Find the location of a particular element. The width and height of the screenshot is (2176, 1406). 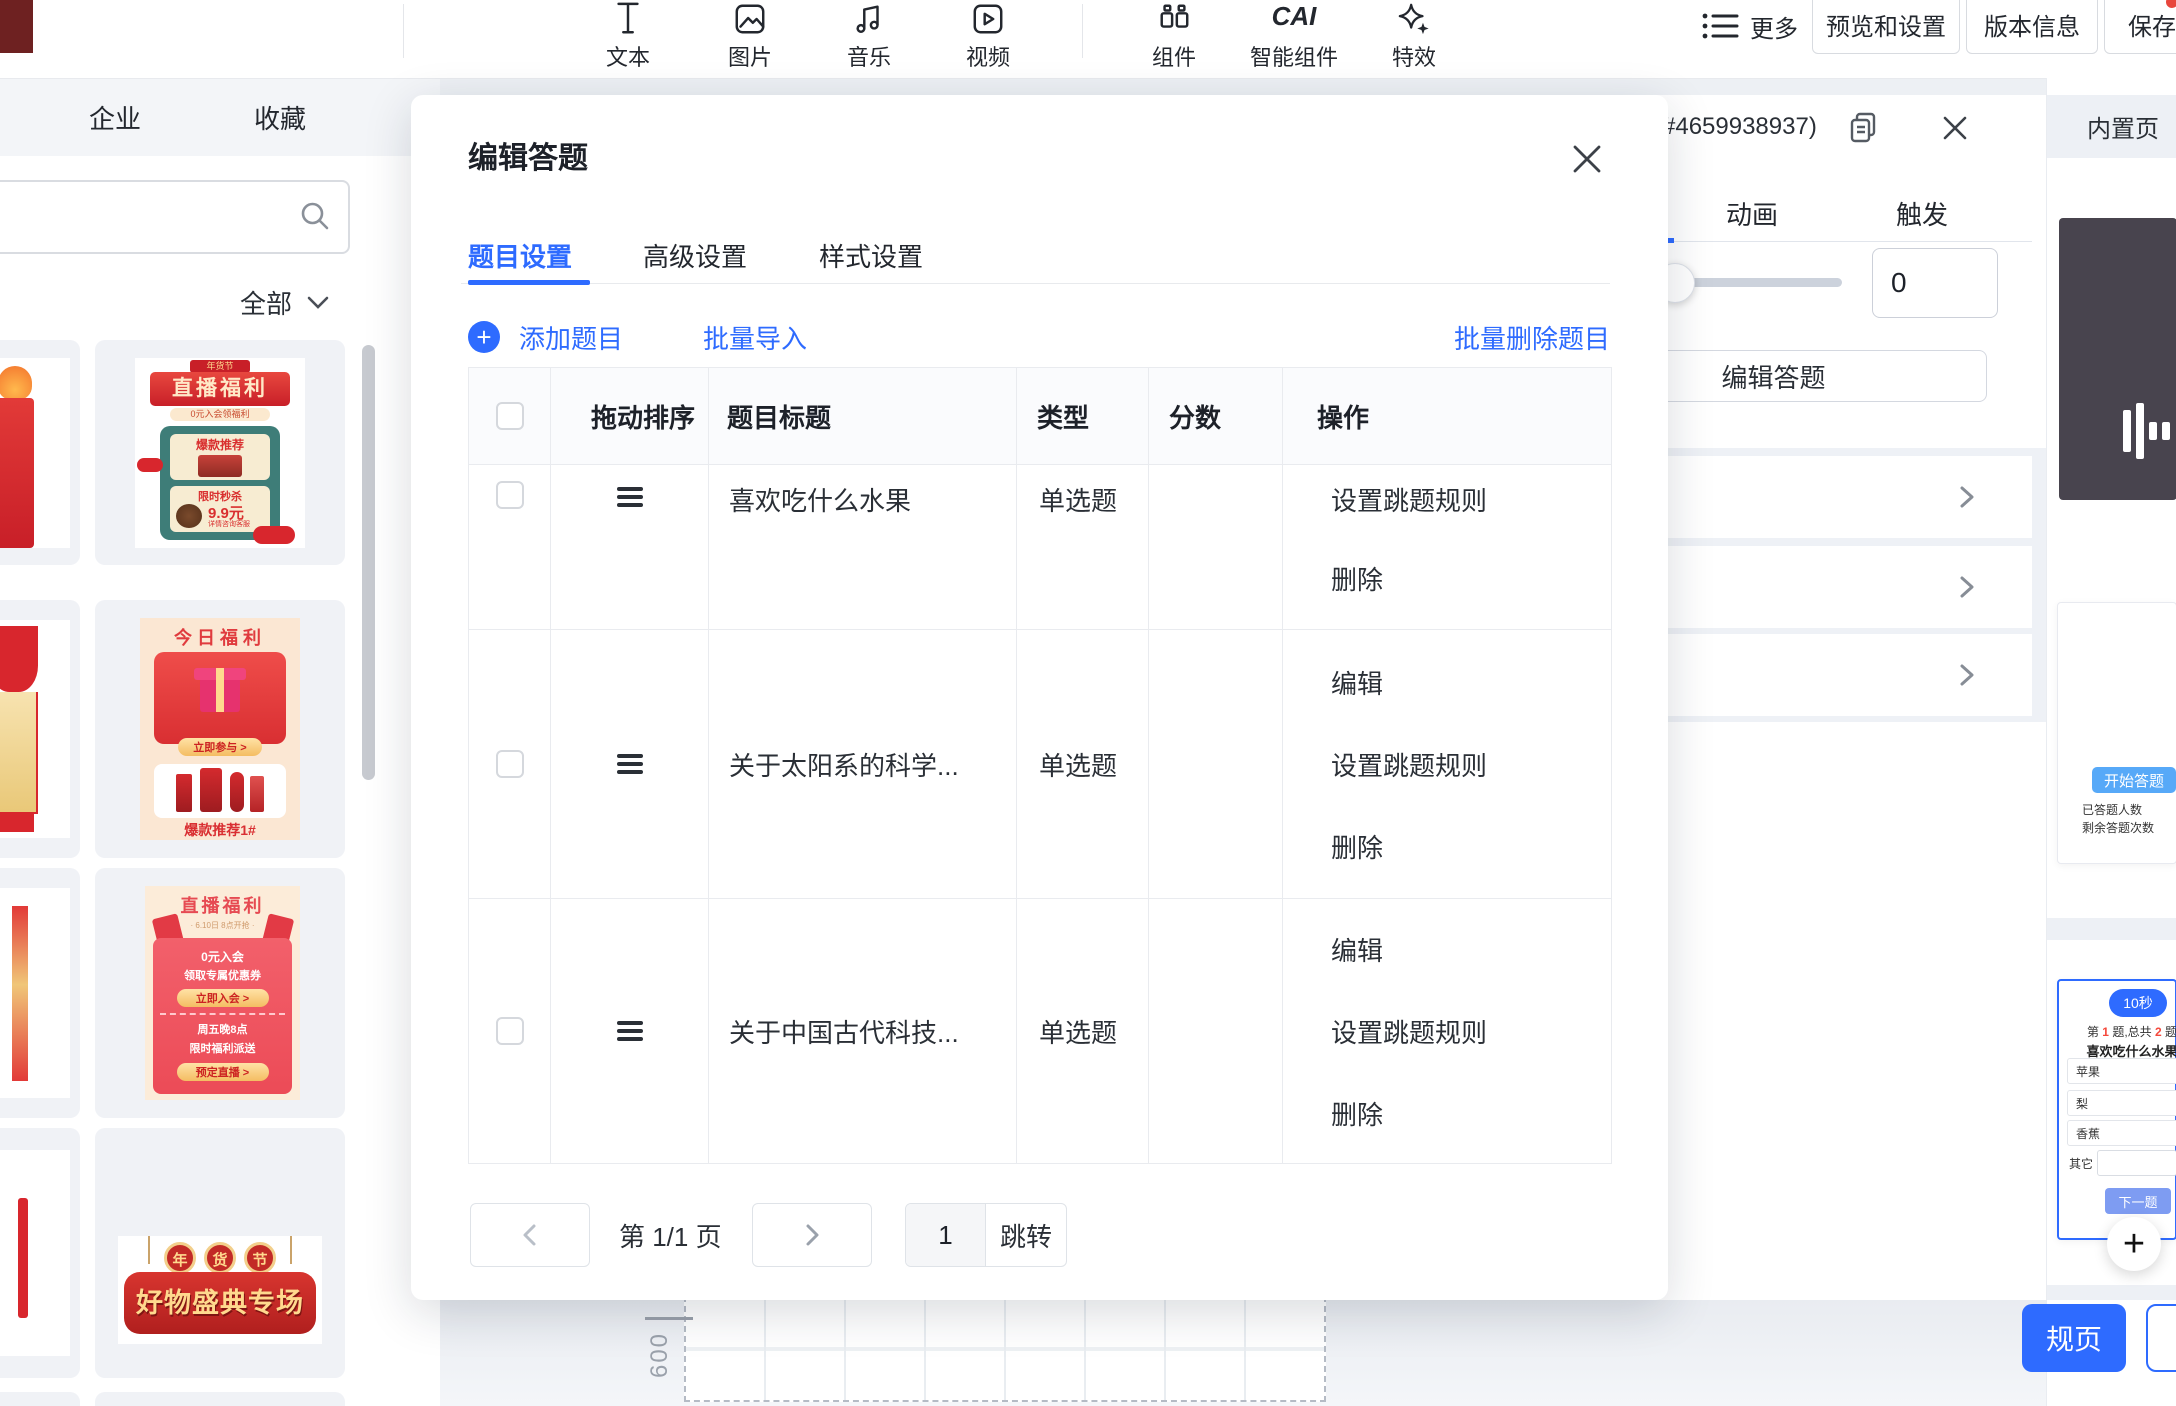

version-info-button: 版本信息 is located at coordinates (2032, 27).